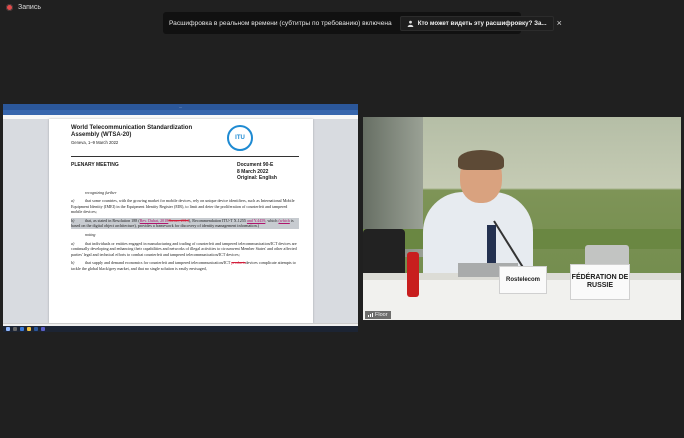 This screenshot has width=684, height=438. Describe the element at coordinates (101, 192) in the screenshot. I see `heading-recognizing: recognizing further` at that location.